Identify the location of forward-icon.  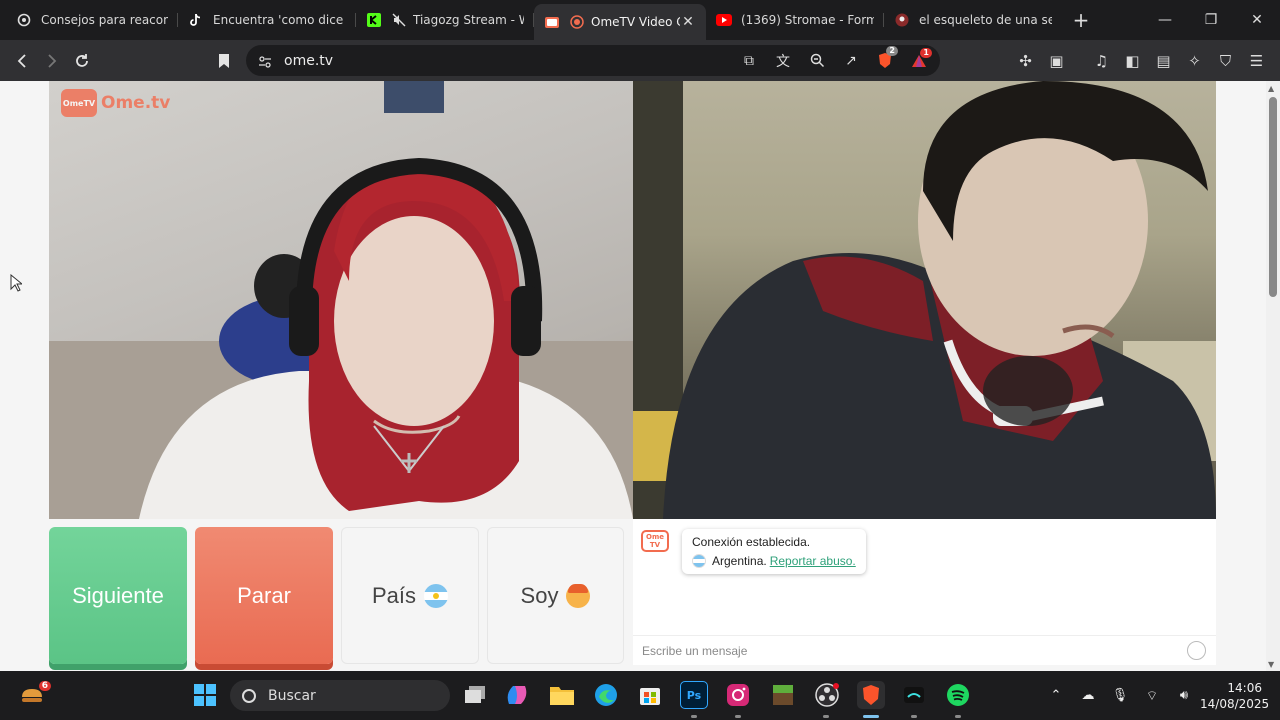
(52, 61).